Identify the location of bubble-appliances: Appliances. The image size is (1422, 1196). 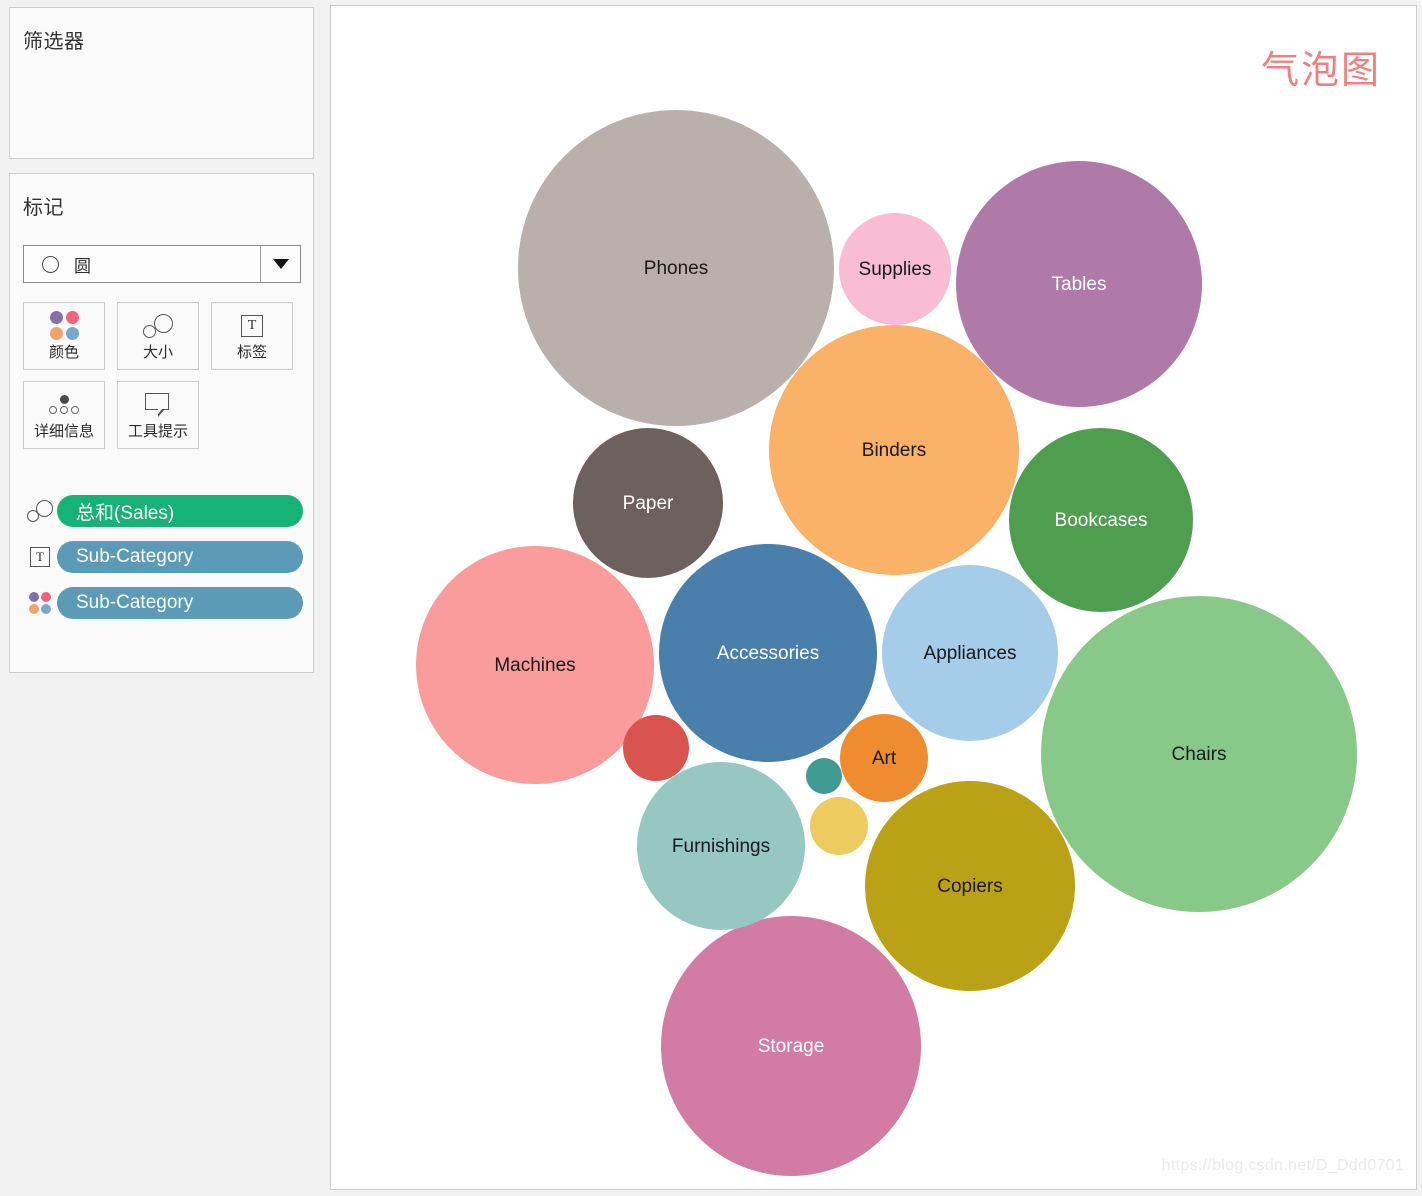
(970, 653).